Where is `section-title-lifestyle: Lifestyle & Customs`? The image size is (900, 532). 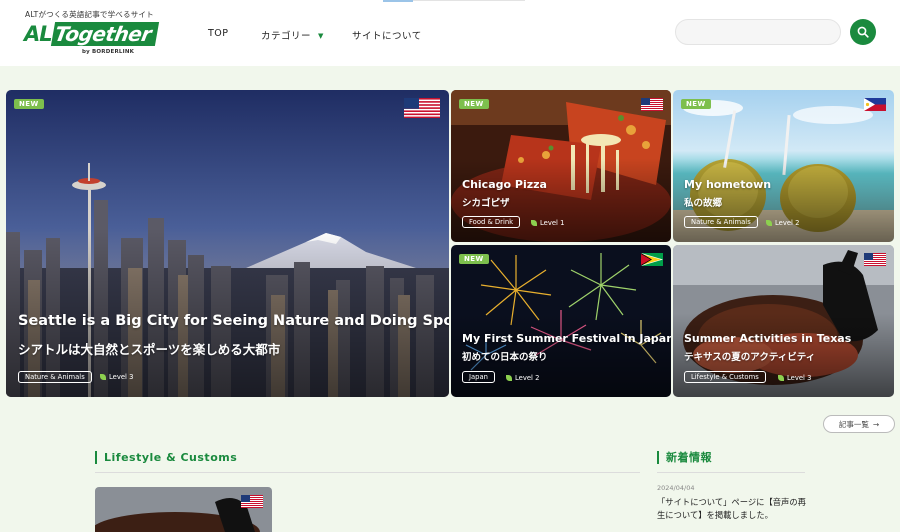 section-title-lifestyle: Lifestyle & Customs is located at coordinates (166, 457).